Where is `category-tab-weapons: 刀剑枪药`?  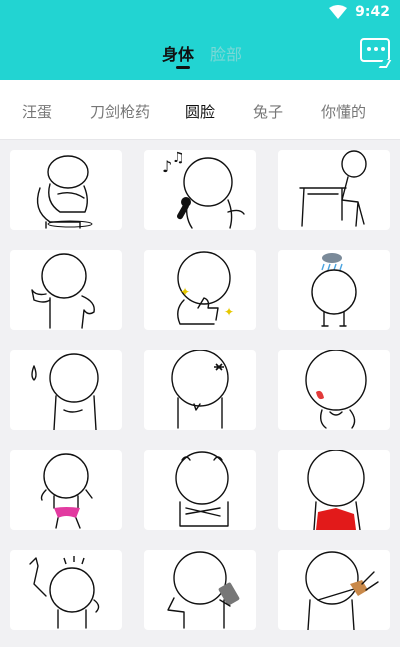
category-tab-weapons: 刀剑枪药 is located at coordinates (120, 111).